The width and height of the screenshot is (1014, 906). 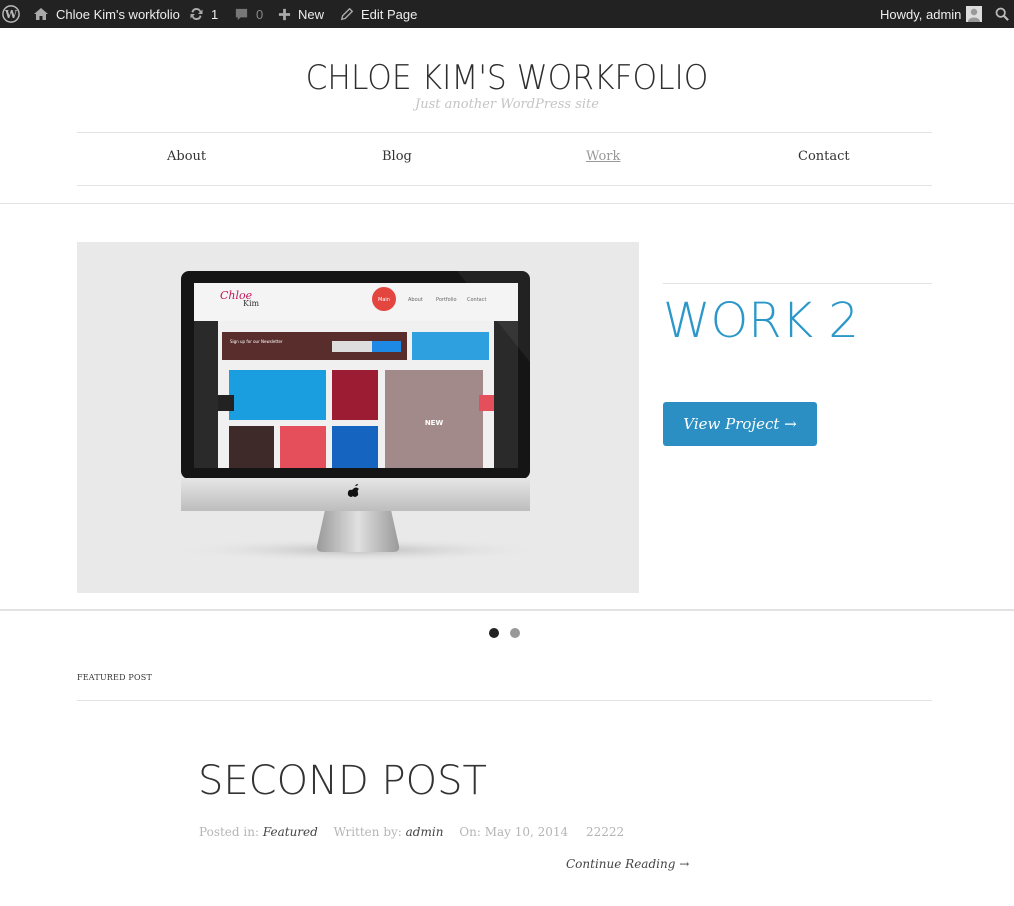 What do you see at coordinates (627, 864) in the screenshot?
I see `continue-reading-link: Continue Reading →` at bounding box center [627, 864].